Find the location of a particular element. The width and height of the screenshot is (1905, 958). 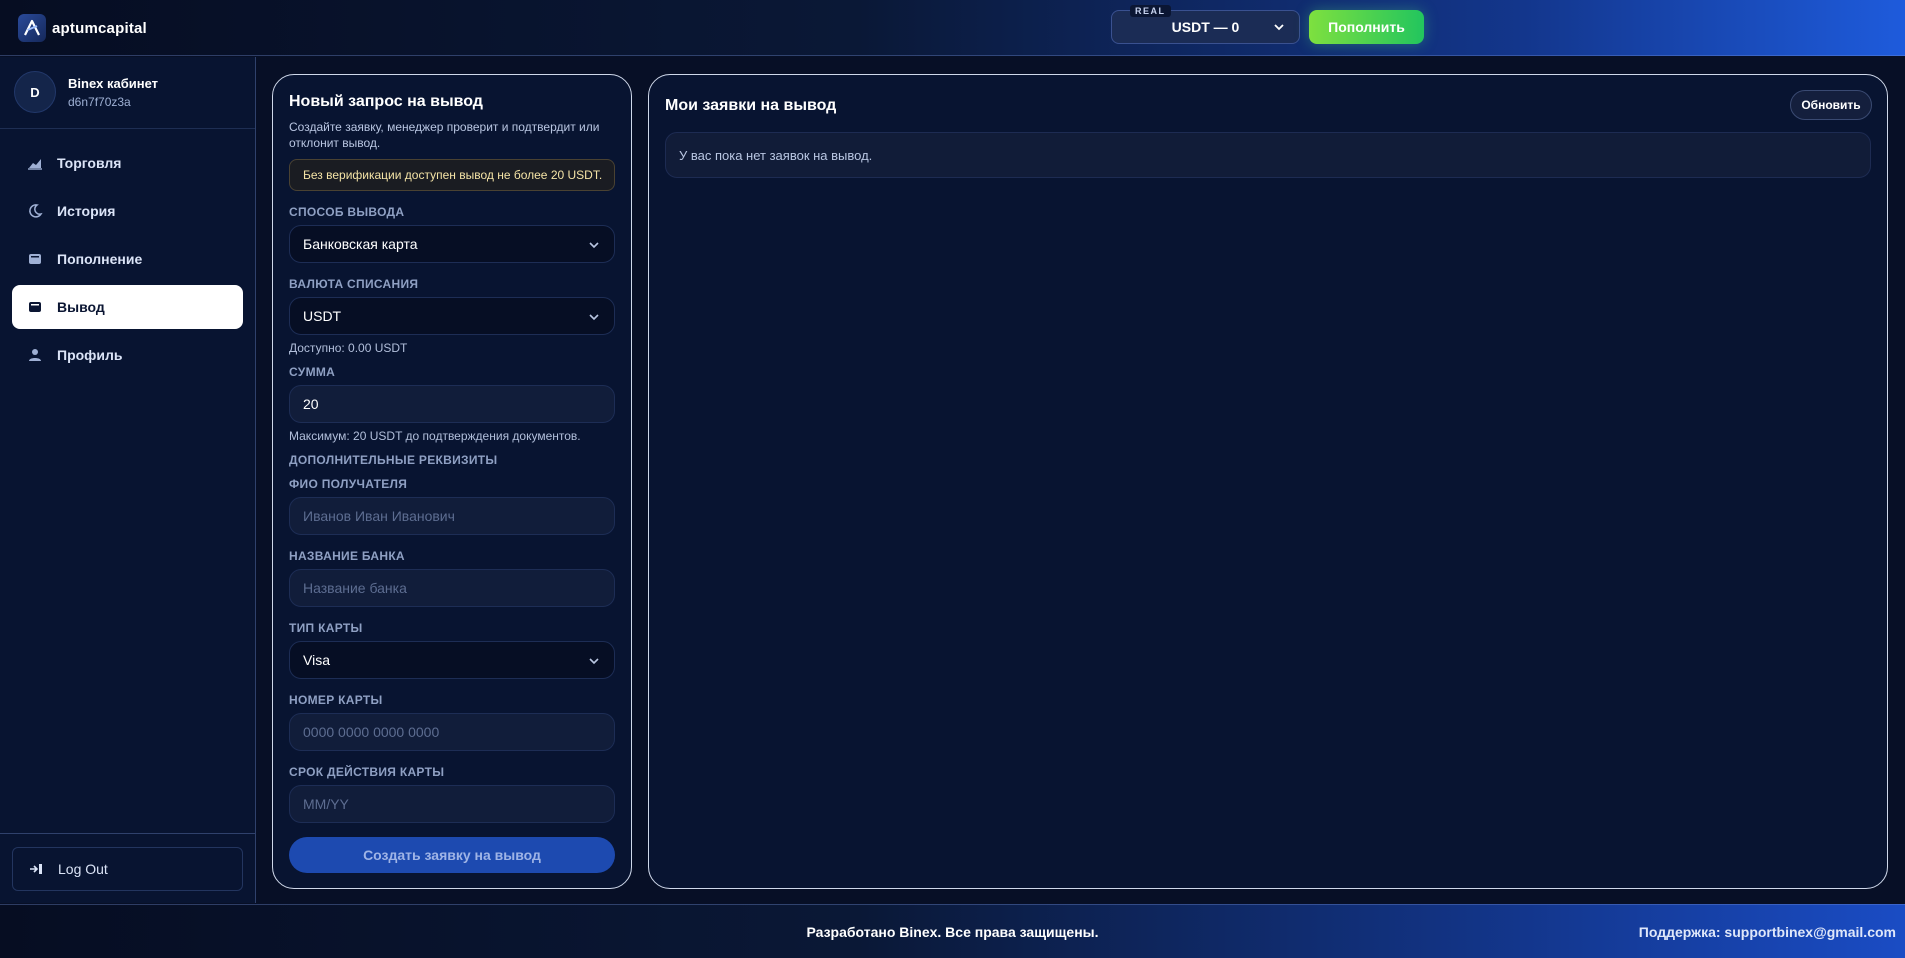

moon-icon is located at coordinates (36, 211).